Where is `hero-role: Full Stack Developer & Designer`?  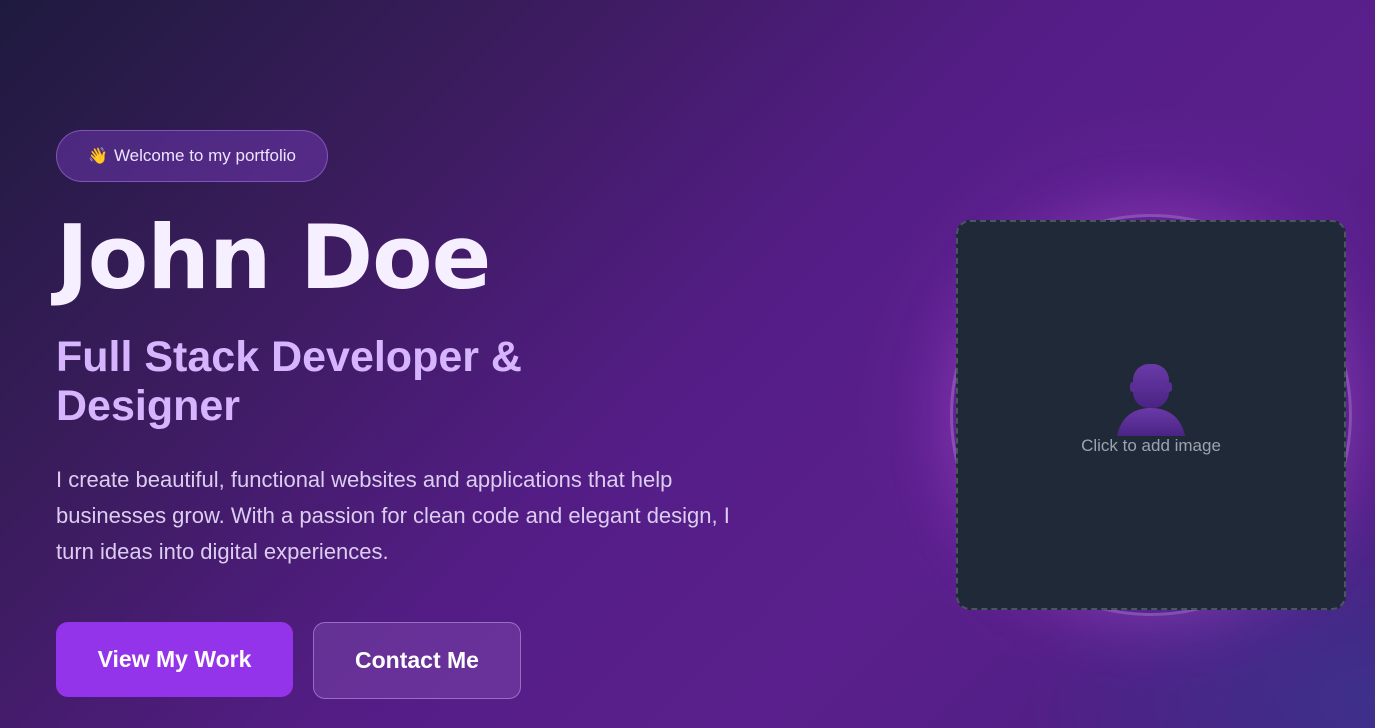
hero-role: Full Stack Developer & Designer is located at coordinates (289, 381).